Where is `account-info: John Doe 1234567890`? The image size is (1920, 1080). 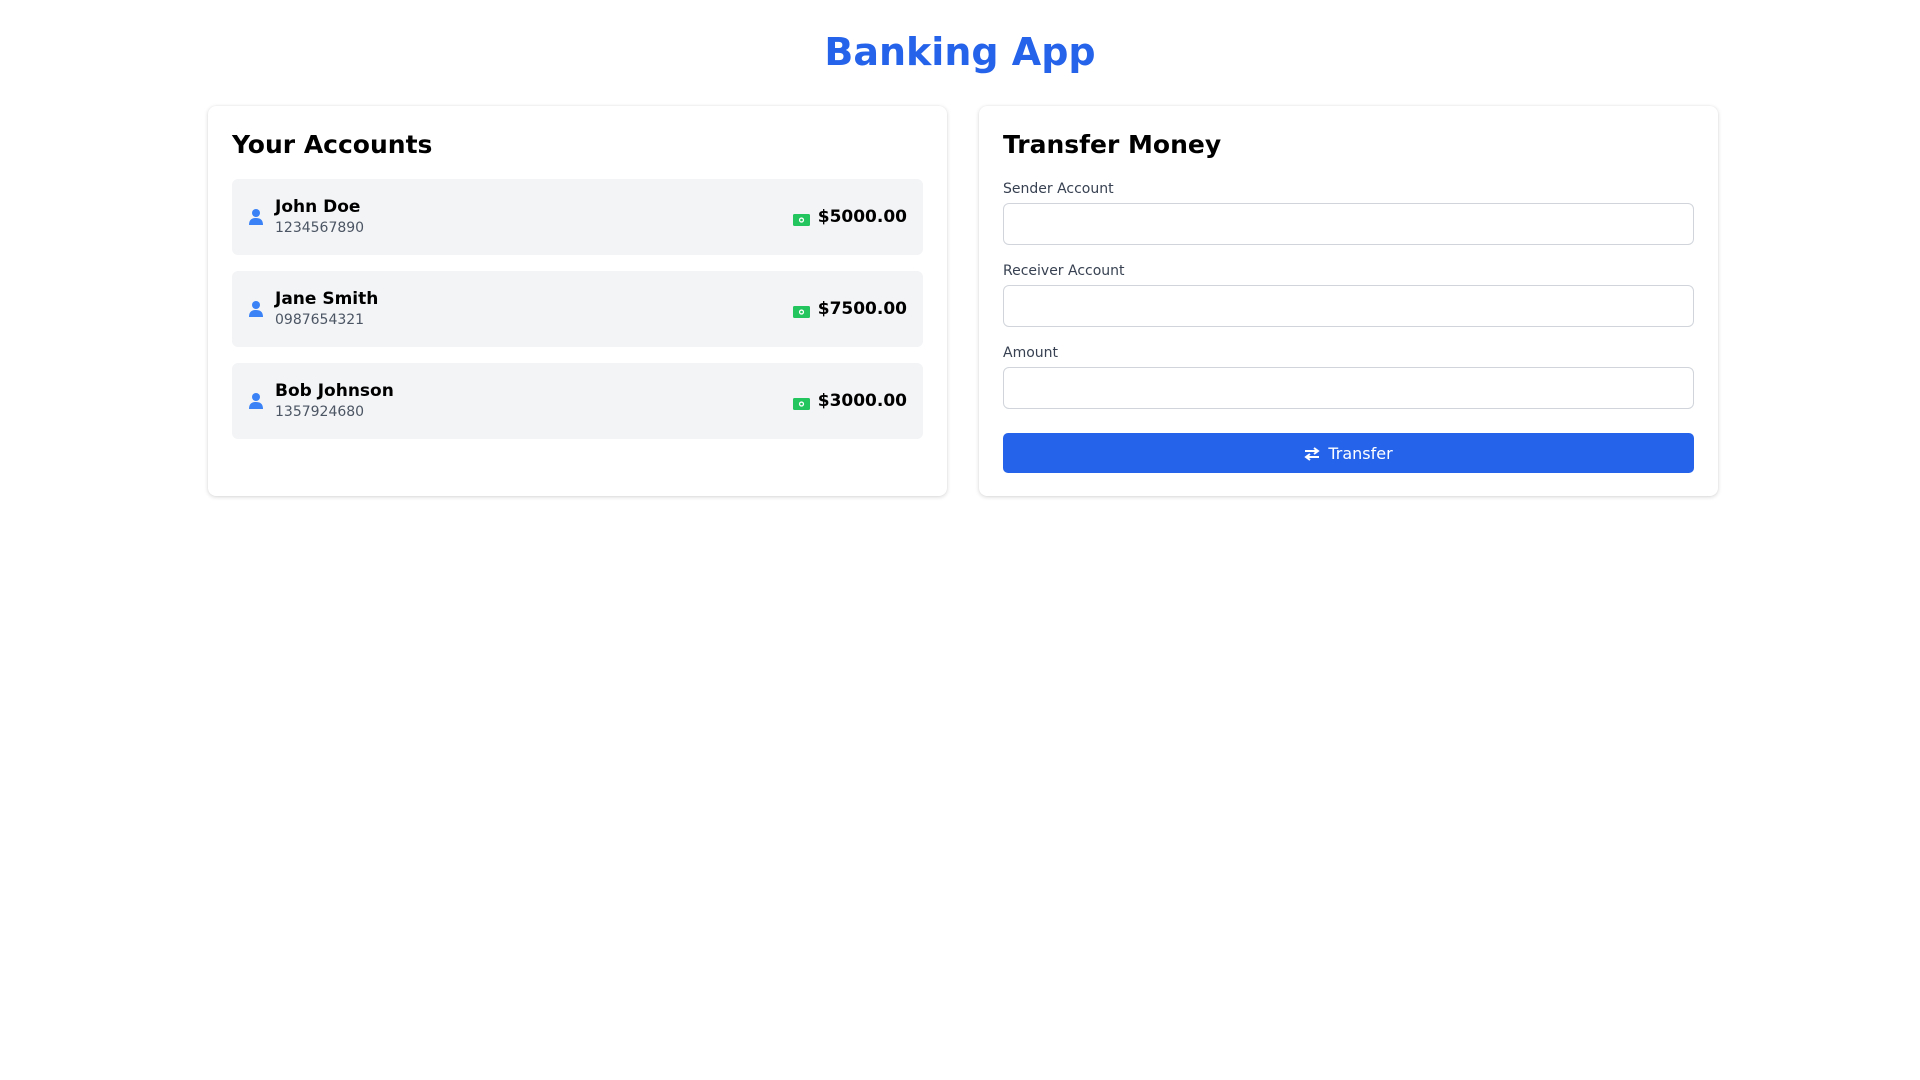 account-info: John Doe 1234567890 is located at coordinates (306, 217).